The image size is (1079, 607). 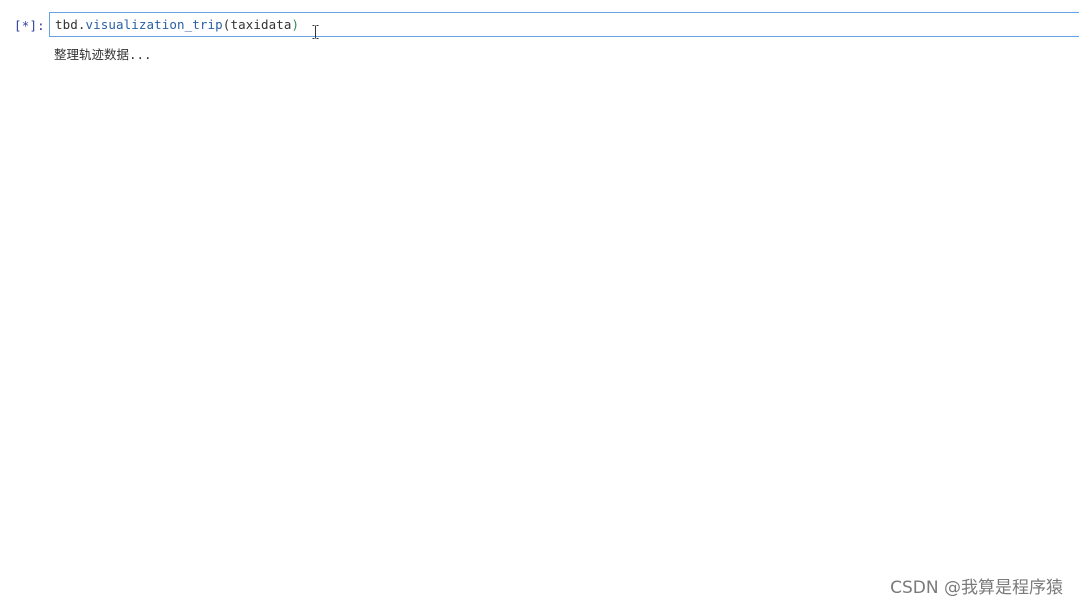 I want to click on watermark: CSDN @我算是程序猿, so click(x=976, y=588).